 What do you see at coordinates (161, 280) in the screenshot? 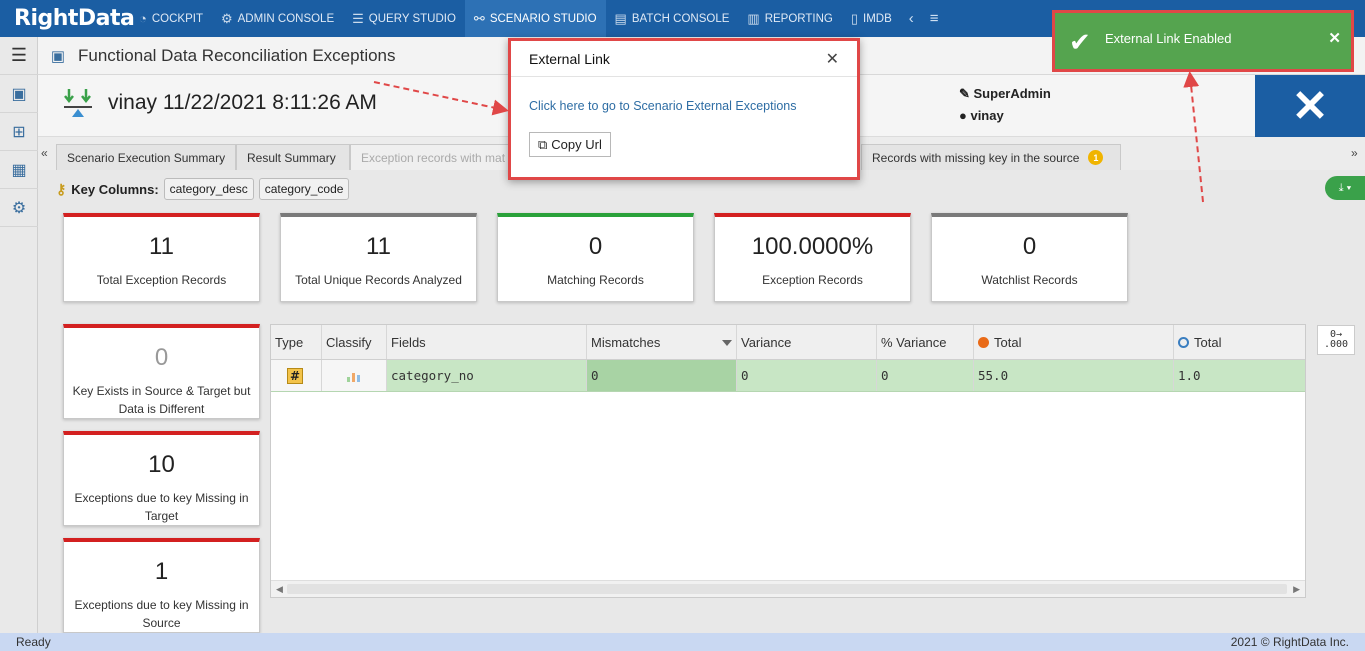
I see `card-label: Total Exception Records` at bounding box center [161, 280].